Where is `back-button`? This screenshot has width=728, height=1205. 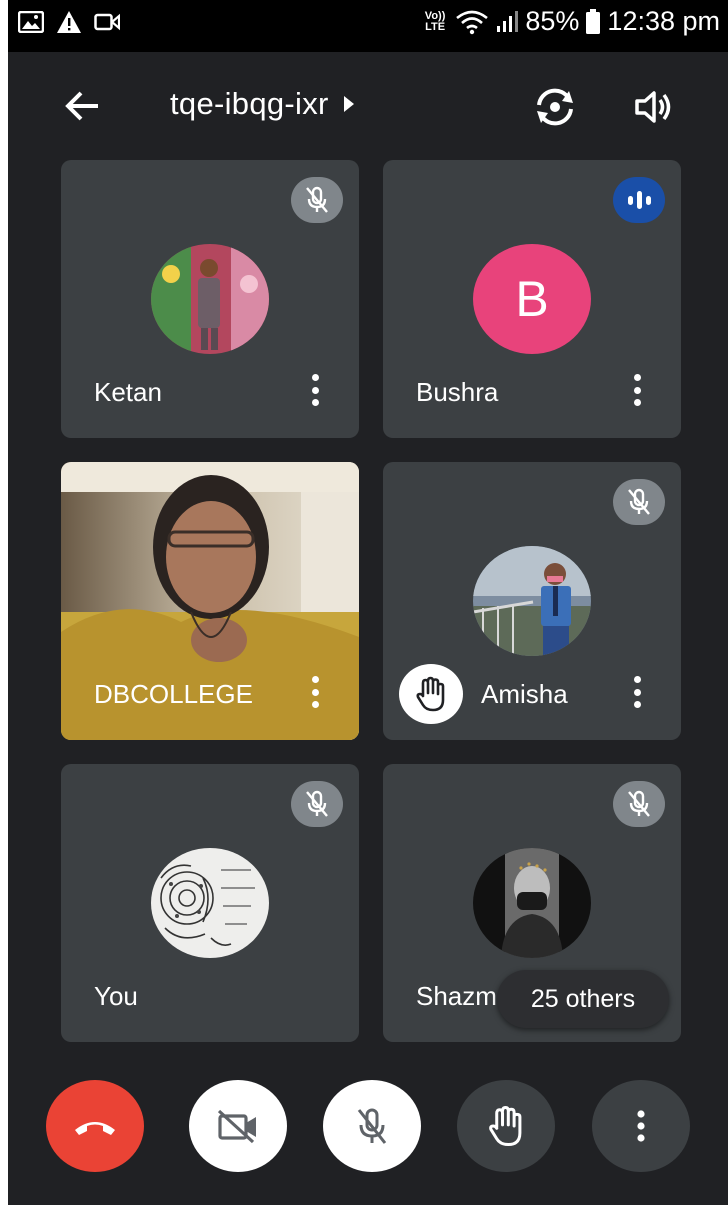
back-button is located at coordinates (82, 106).